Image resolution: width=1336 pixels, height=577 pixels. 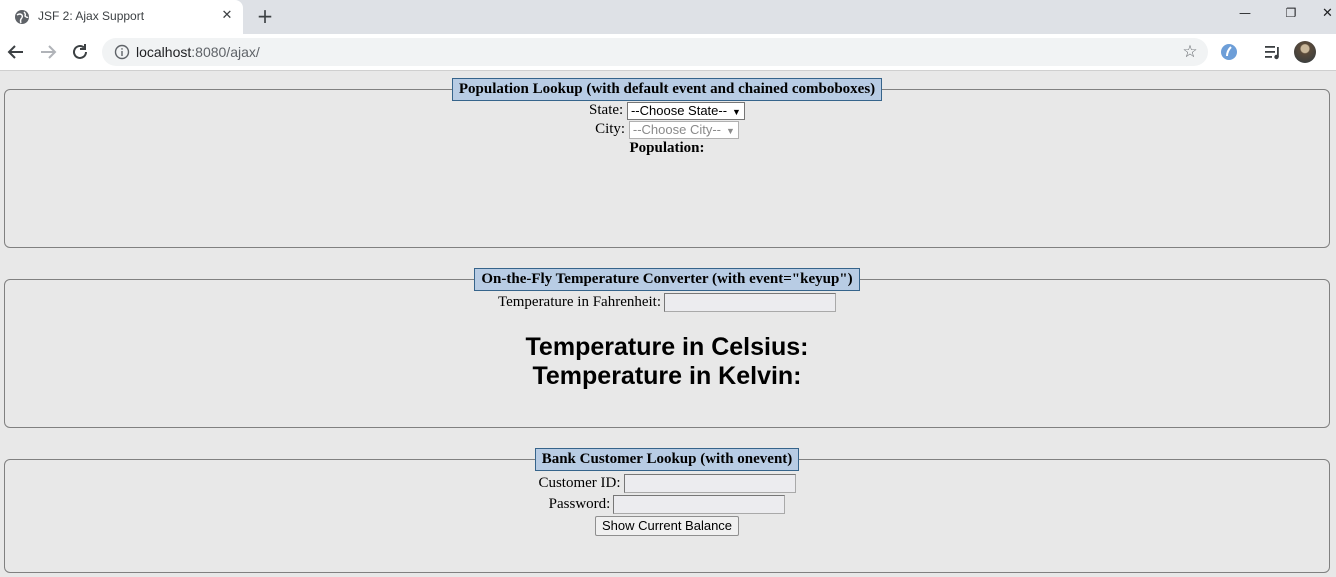 I want to click on bank-legend: Bank Customer Lookup (with onevent), so click(x=667, y=459).